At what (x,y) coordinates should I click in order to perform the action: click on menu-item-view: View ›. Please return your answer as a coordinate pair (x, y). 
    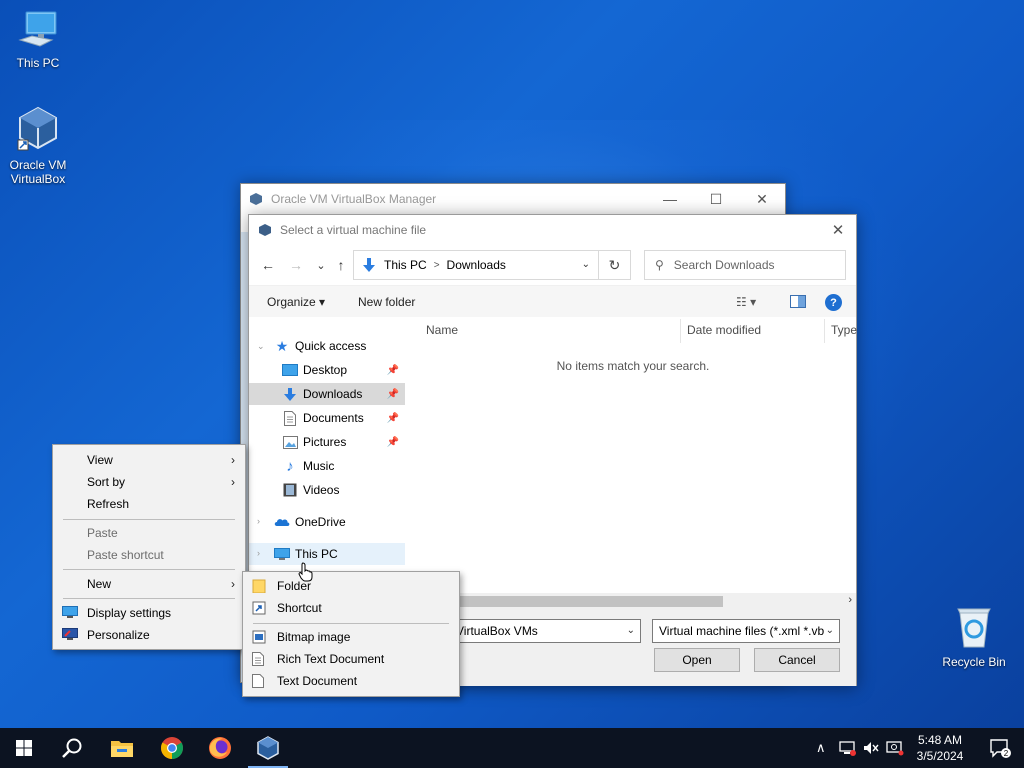
    Looking at the image, I should click on (149, 460).